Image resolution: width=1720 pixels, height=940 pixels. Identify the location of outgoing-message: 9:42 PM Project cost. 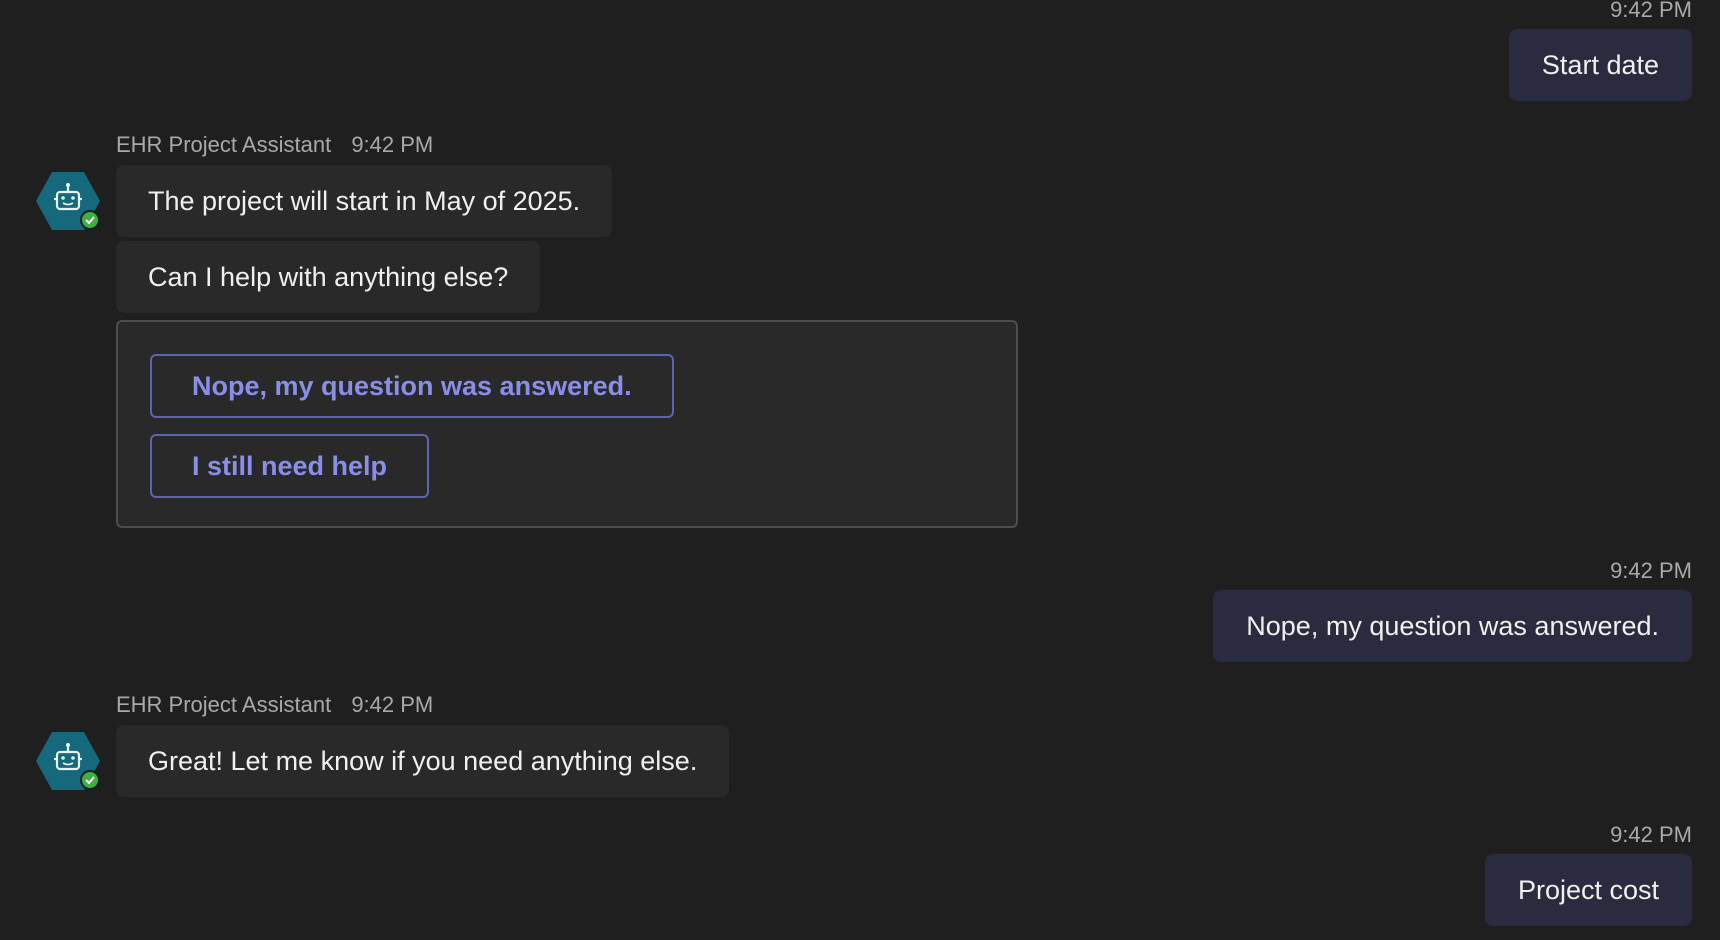
(1588, 874).